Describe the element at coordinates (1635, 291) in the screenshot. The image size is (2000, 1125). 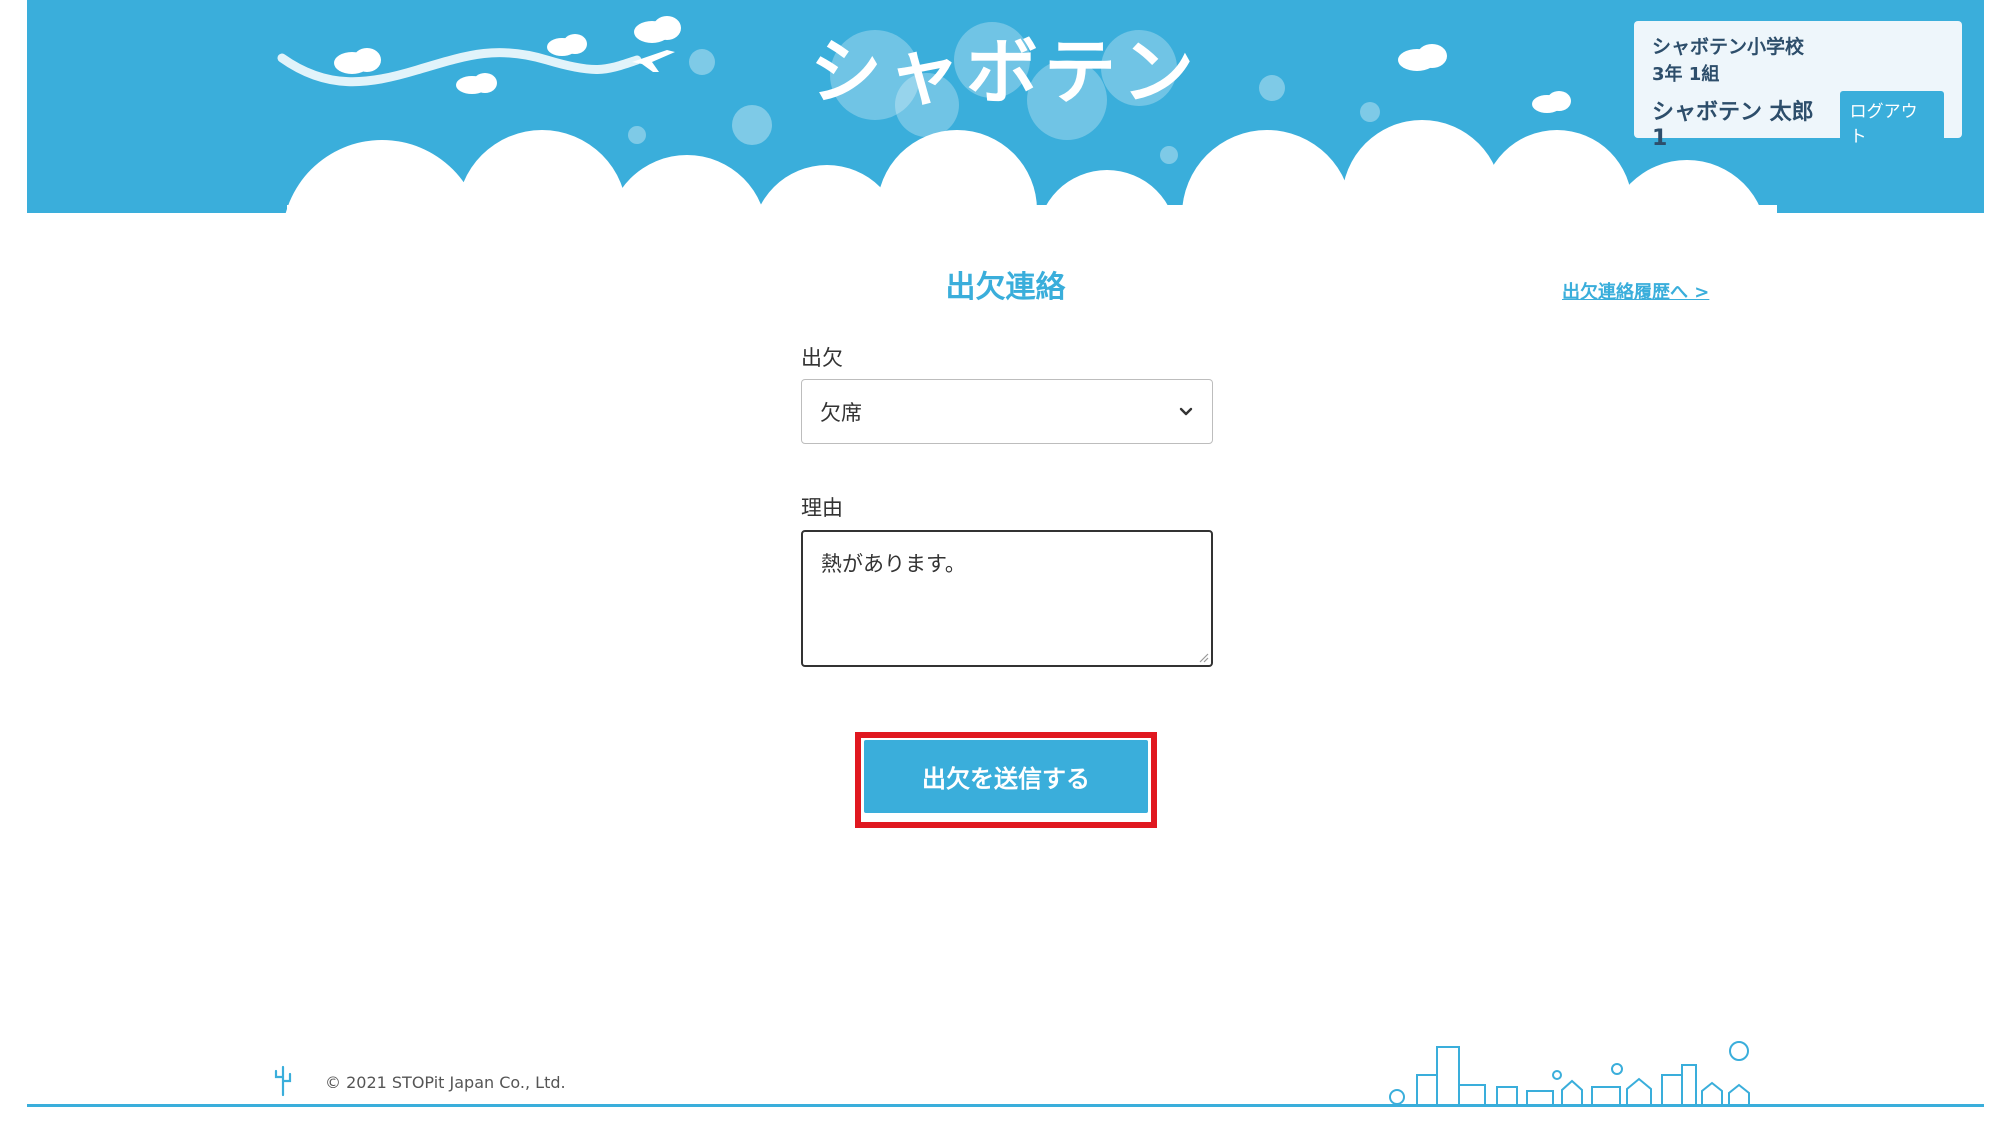
I see `attendance-history-link: 出欠連絡履歴へ >` at that location.